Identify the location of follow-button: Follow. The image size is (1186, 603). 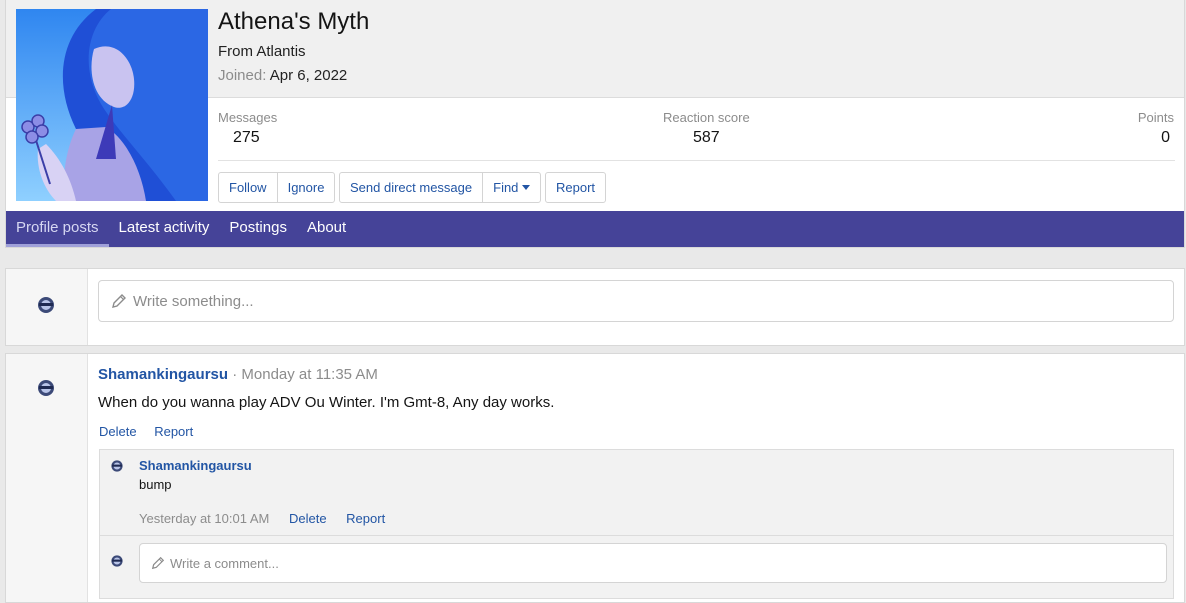
(248, 187).